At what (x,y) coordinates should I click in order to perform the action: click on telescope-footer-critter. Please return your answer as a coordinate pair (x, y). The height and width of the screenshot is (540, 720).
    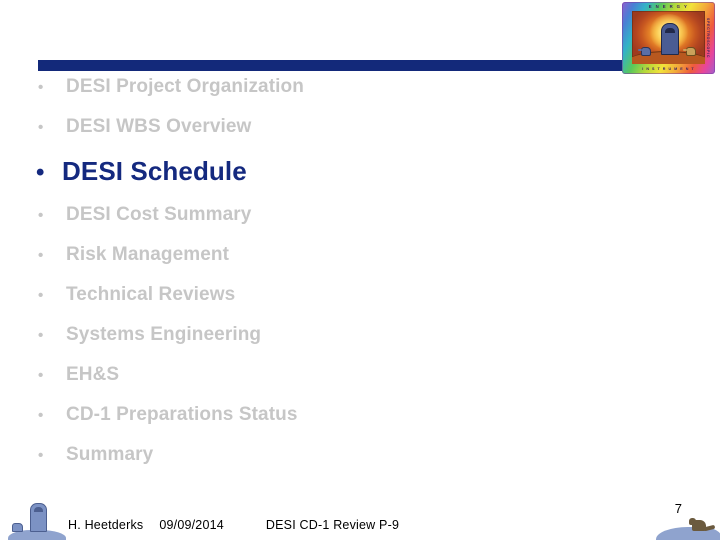
    Looking at the image, I should click on (17, 527).